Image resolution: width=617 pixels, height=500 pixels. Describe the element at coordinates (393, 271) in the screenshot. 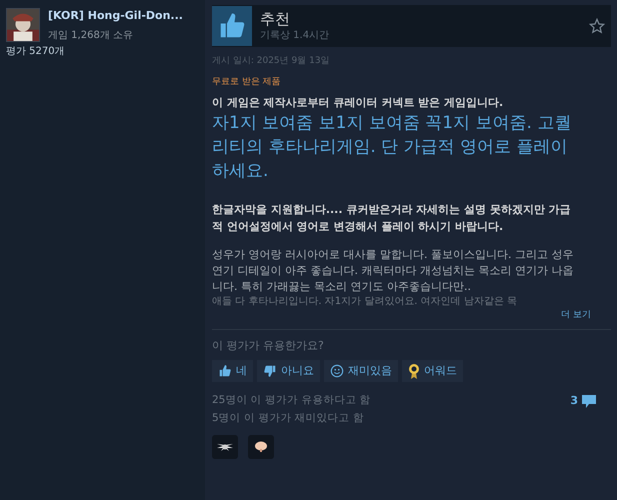

I see `review-paragraph: 성우가 영어랑 러시아어로 대사를 말합니다. 풀보이스입니다. 그리고 성우연기 디테일이 아주 좋습니다. 캐릭터마다 개성넘치는 목소리 연기가 나옵니다. 특히 가래끓는 목소리 연기도 아주좋습니다만..` at that location.